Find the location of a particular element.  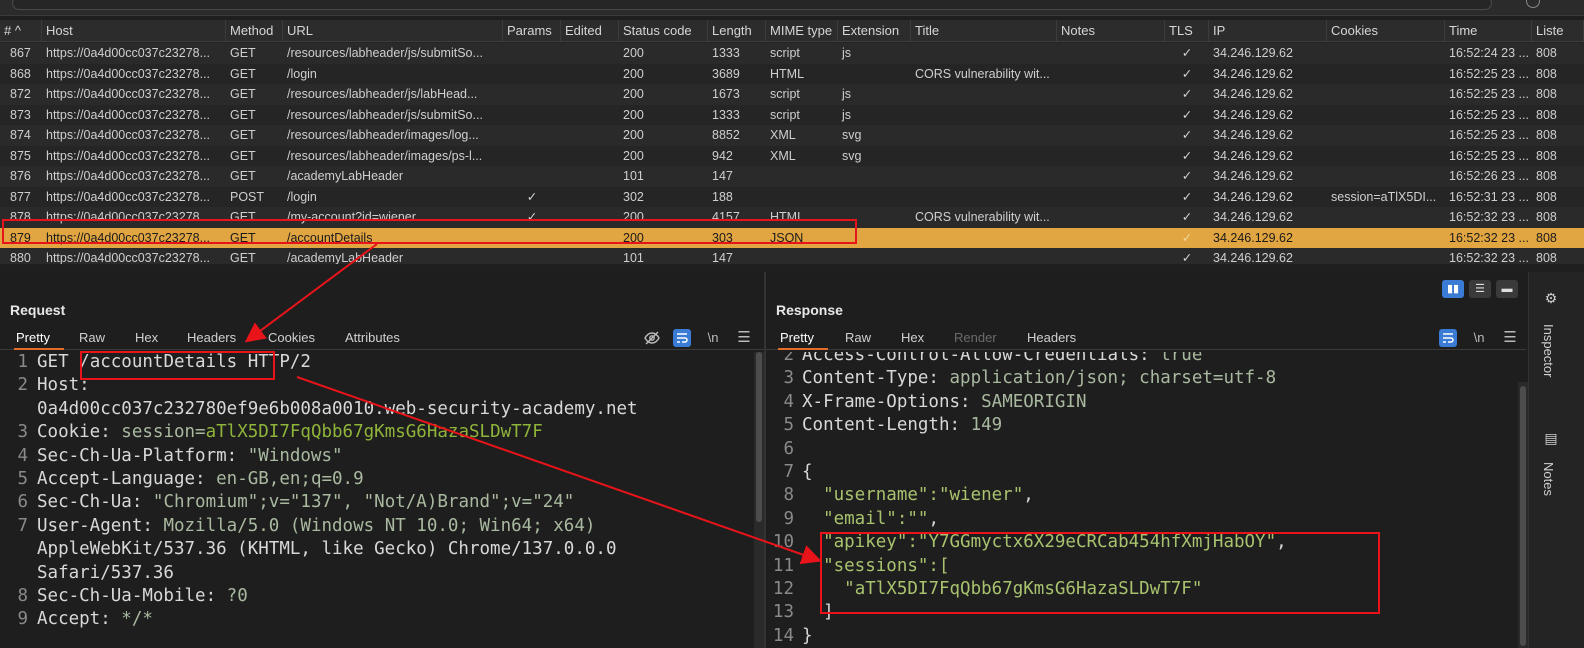

code-token: } is located at coordinates (807, 635).